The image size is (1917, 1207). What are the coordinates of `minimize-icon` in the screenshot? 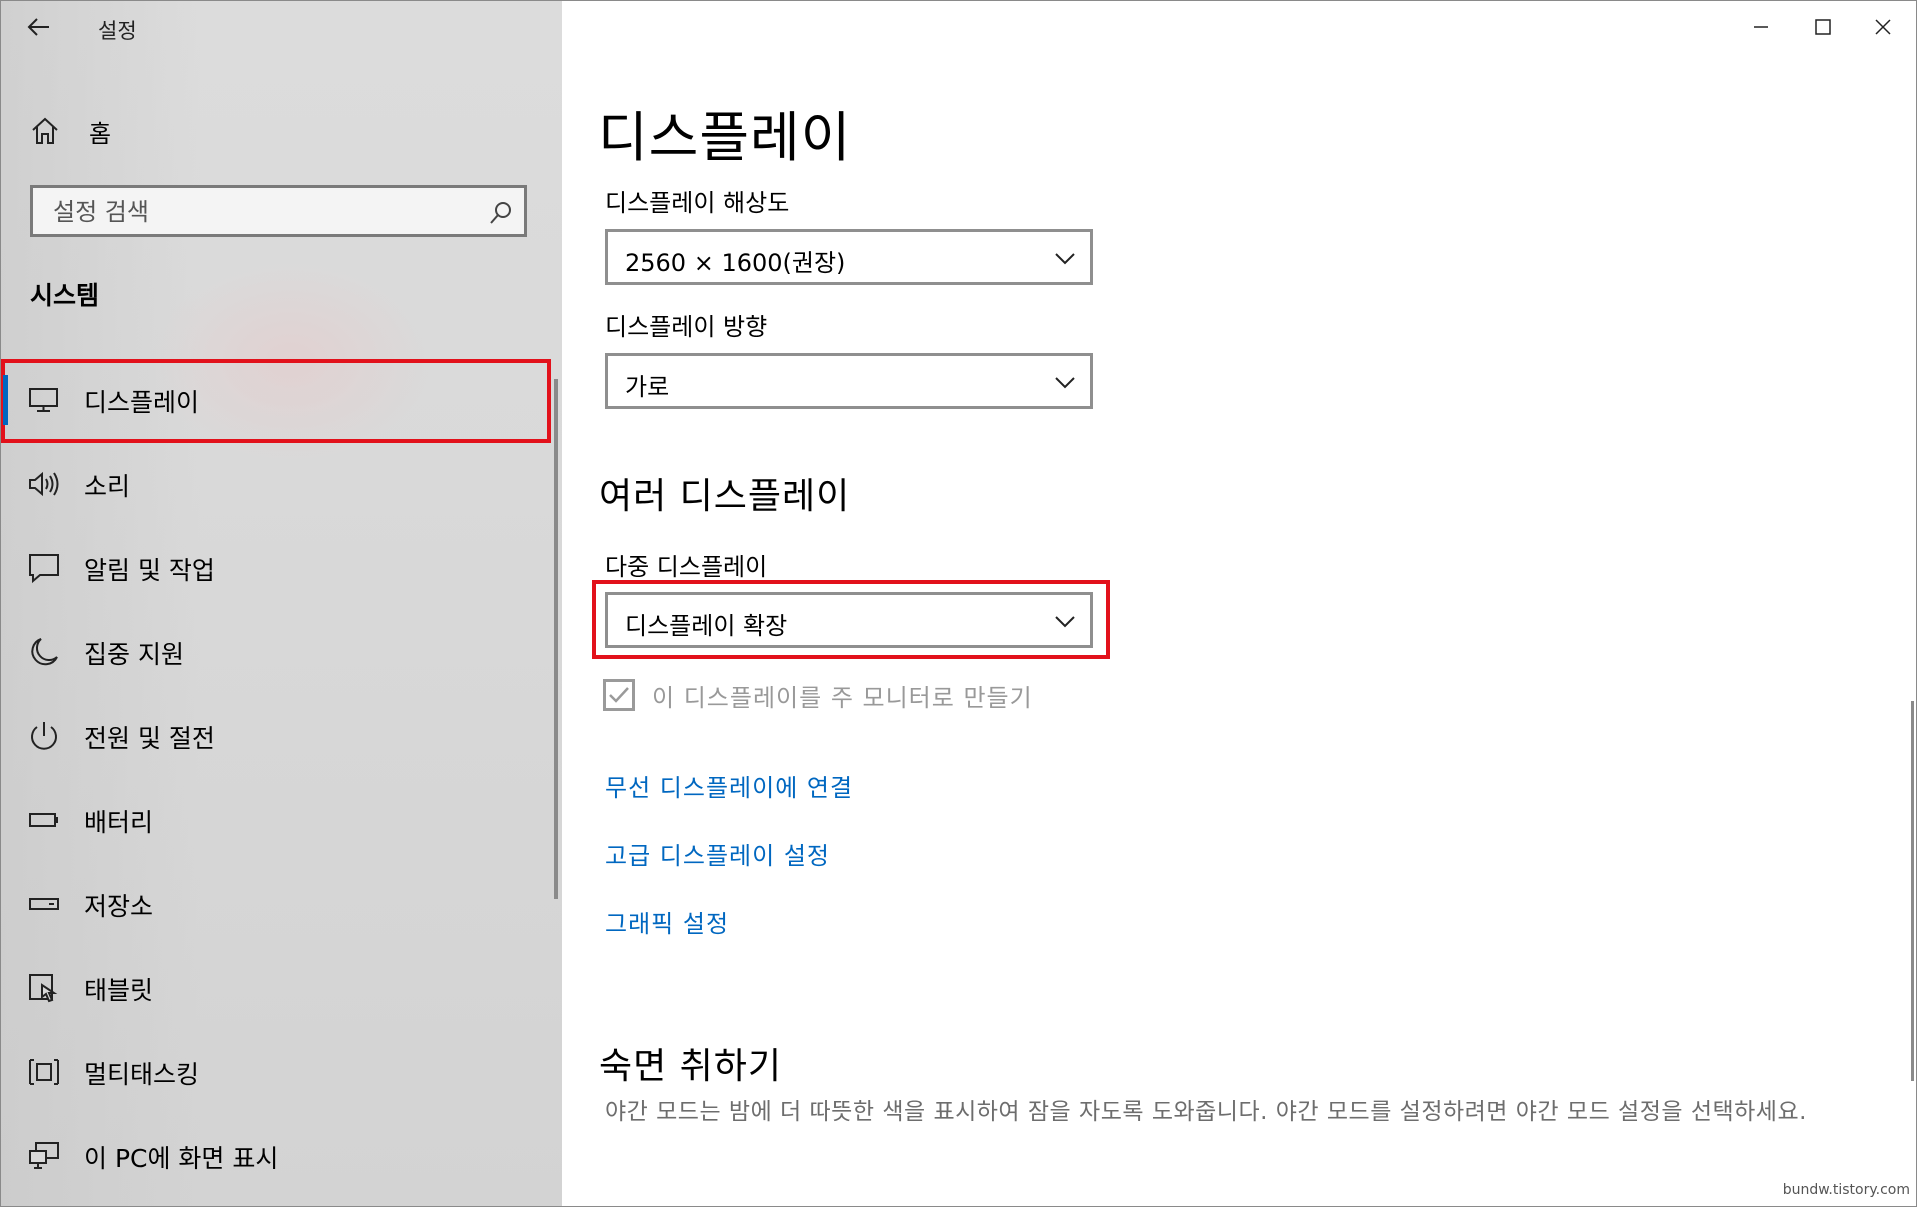 It's located at (1761, 27).